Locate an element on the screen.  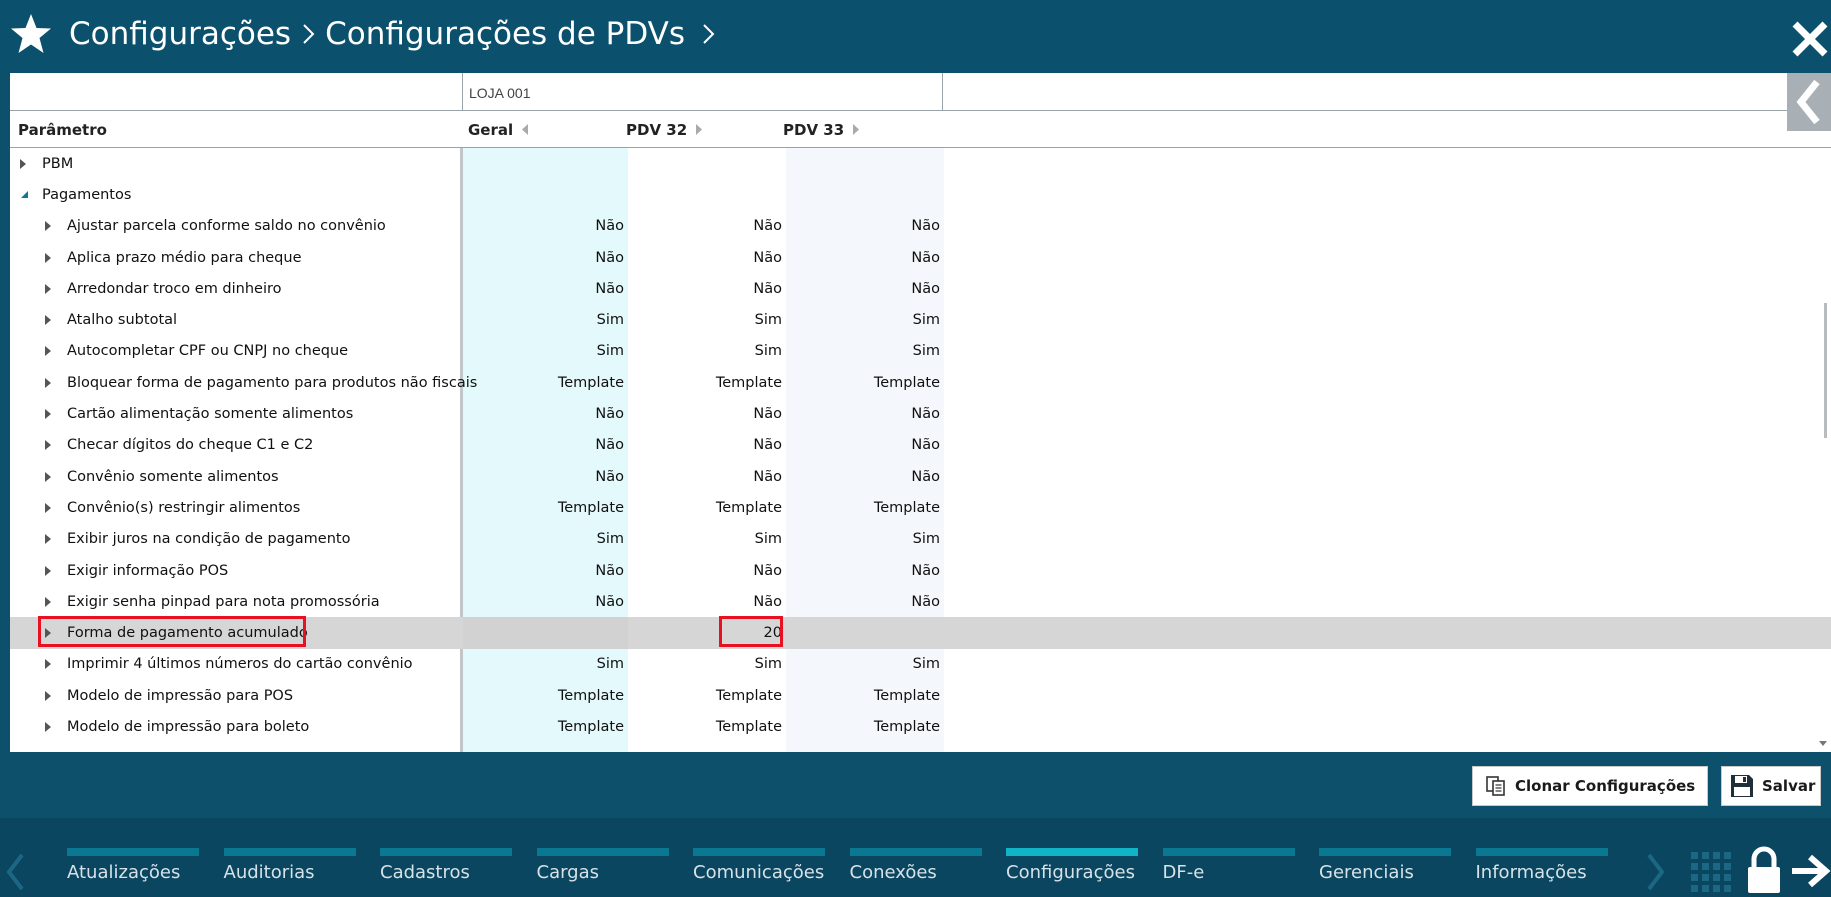
nav-item: Informações is located at coordinates (1541, 872).